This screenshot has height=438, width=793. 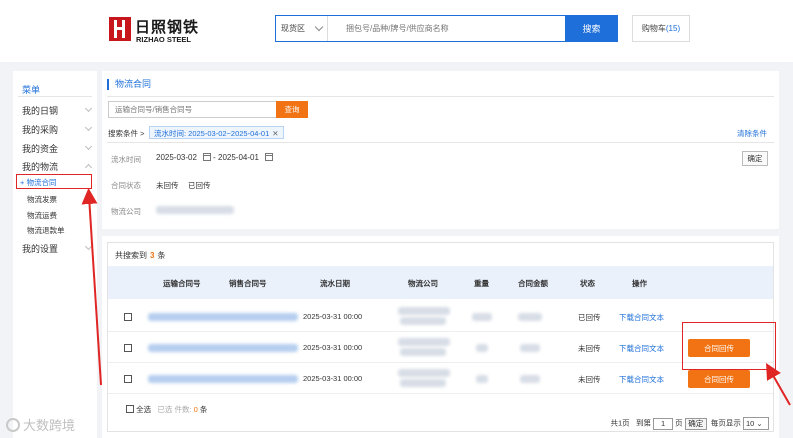 What do you see at coordinates (275, 133) in the screenshot?
I see `close-icon: ✕` at bounding box center [275, 133].